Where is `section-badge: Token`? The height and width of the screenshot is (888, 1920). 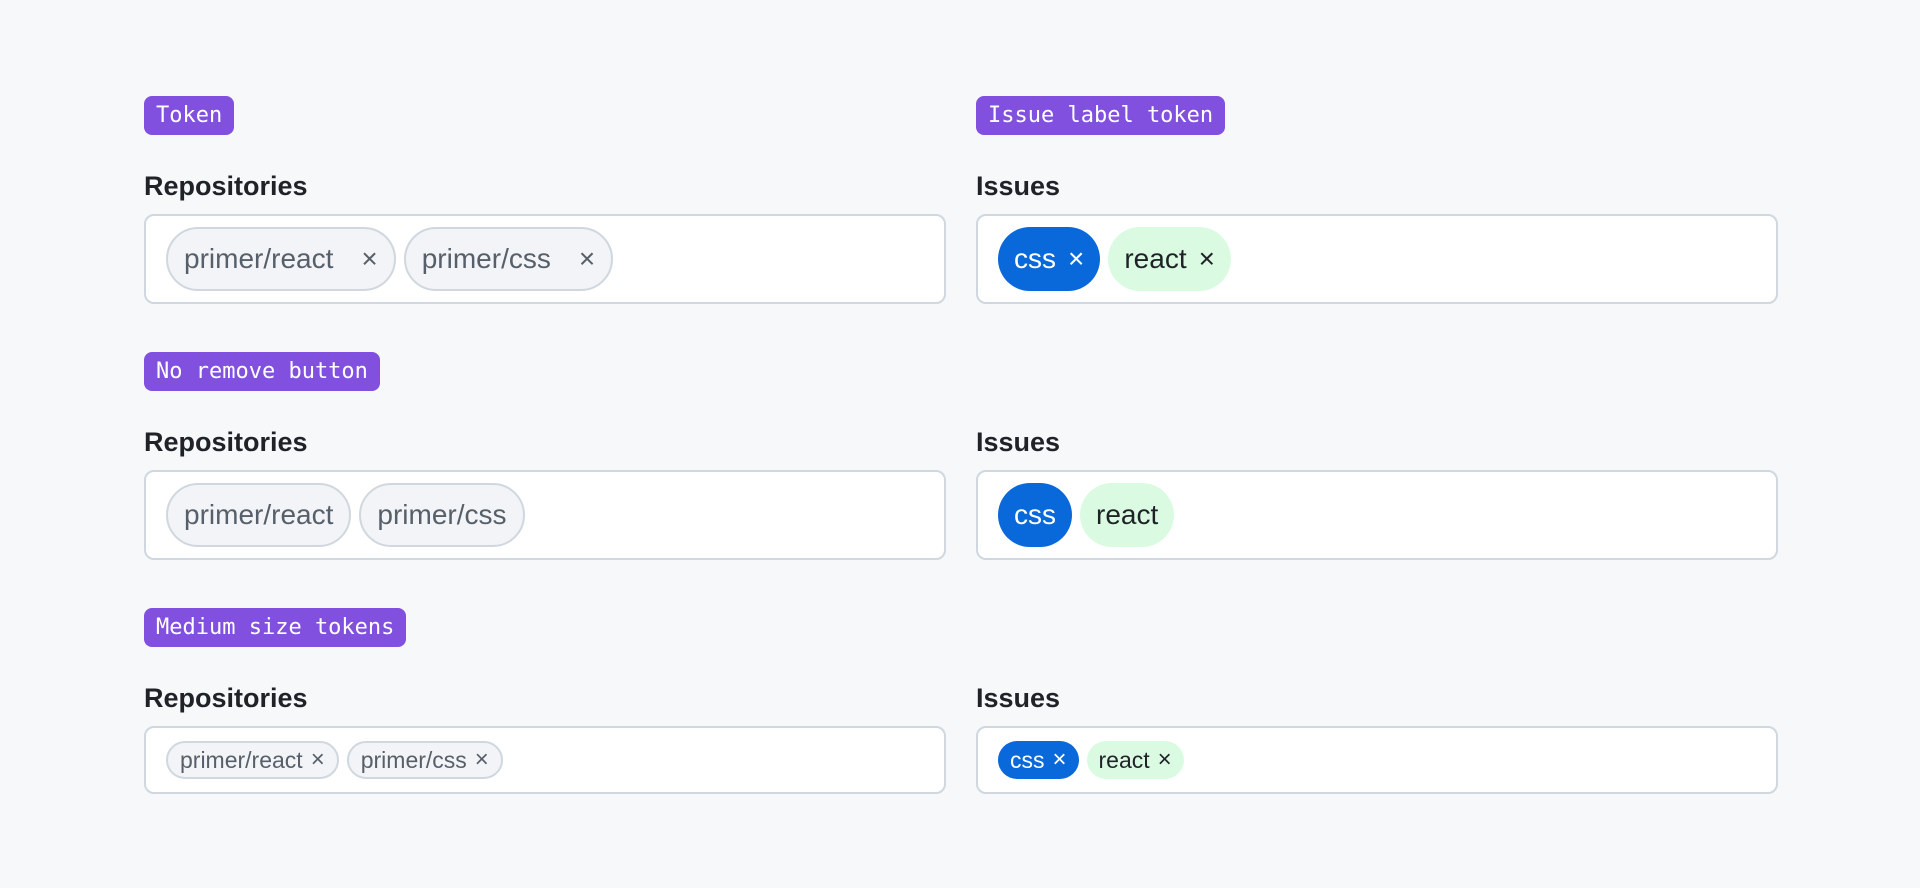 section-badge: Token is located at coordinates (189, 115).